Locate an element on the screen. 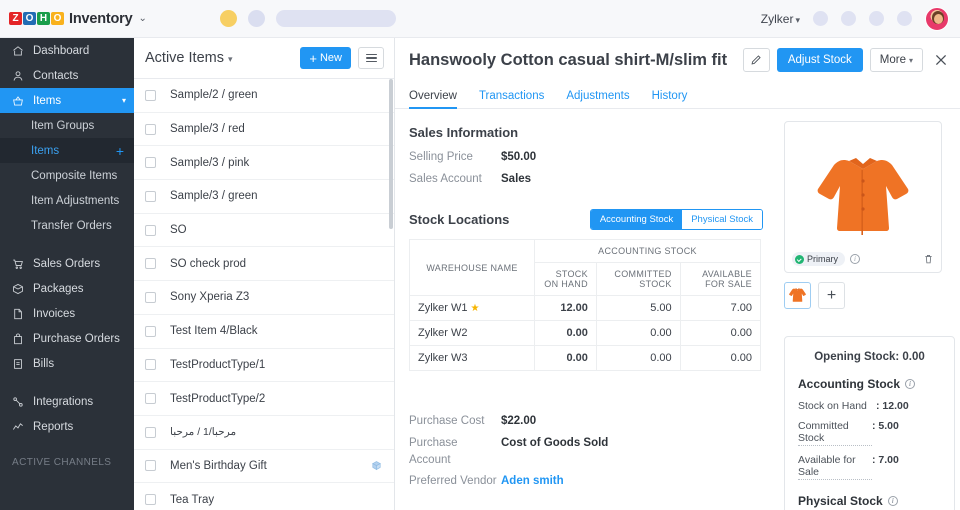 The height and width of the screenshot is (510, 960). sidebar-item-contacts: Contacts is located at coordinates (67, 75).